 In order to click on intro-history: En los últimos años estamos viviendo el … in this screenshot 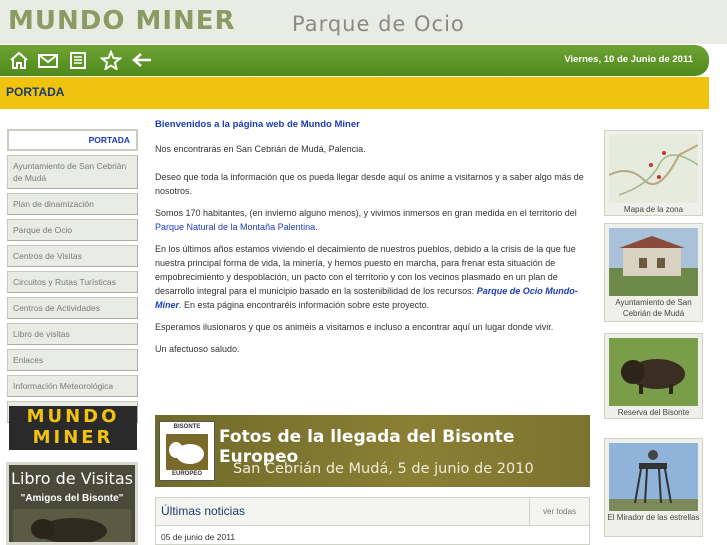, I will do `click(375, 277)`.